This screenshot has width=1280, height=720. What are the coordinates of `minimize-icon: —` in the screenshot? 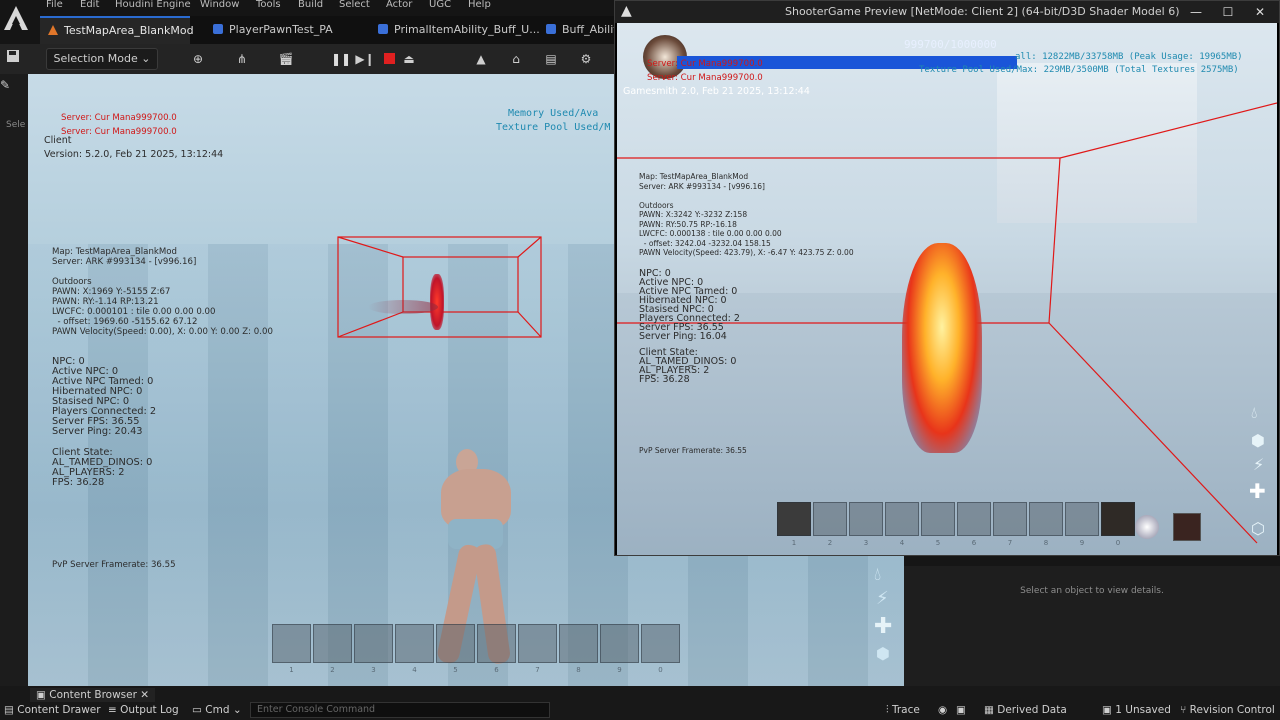 It's located at (1196, 12).